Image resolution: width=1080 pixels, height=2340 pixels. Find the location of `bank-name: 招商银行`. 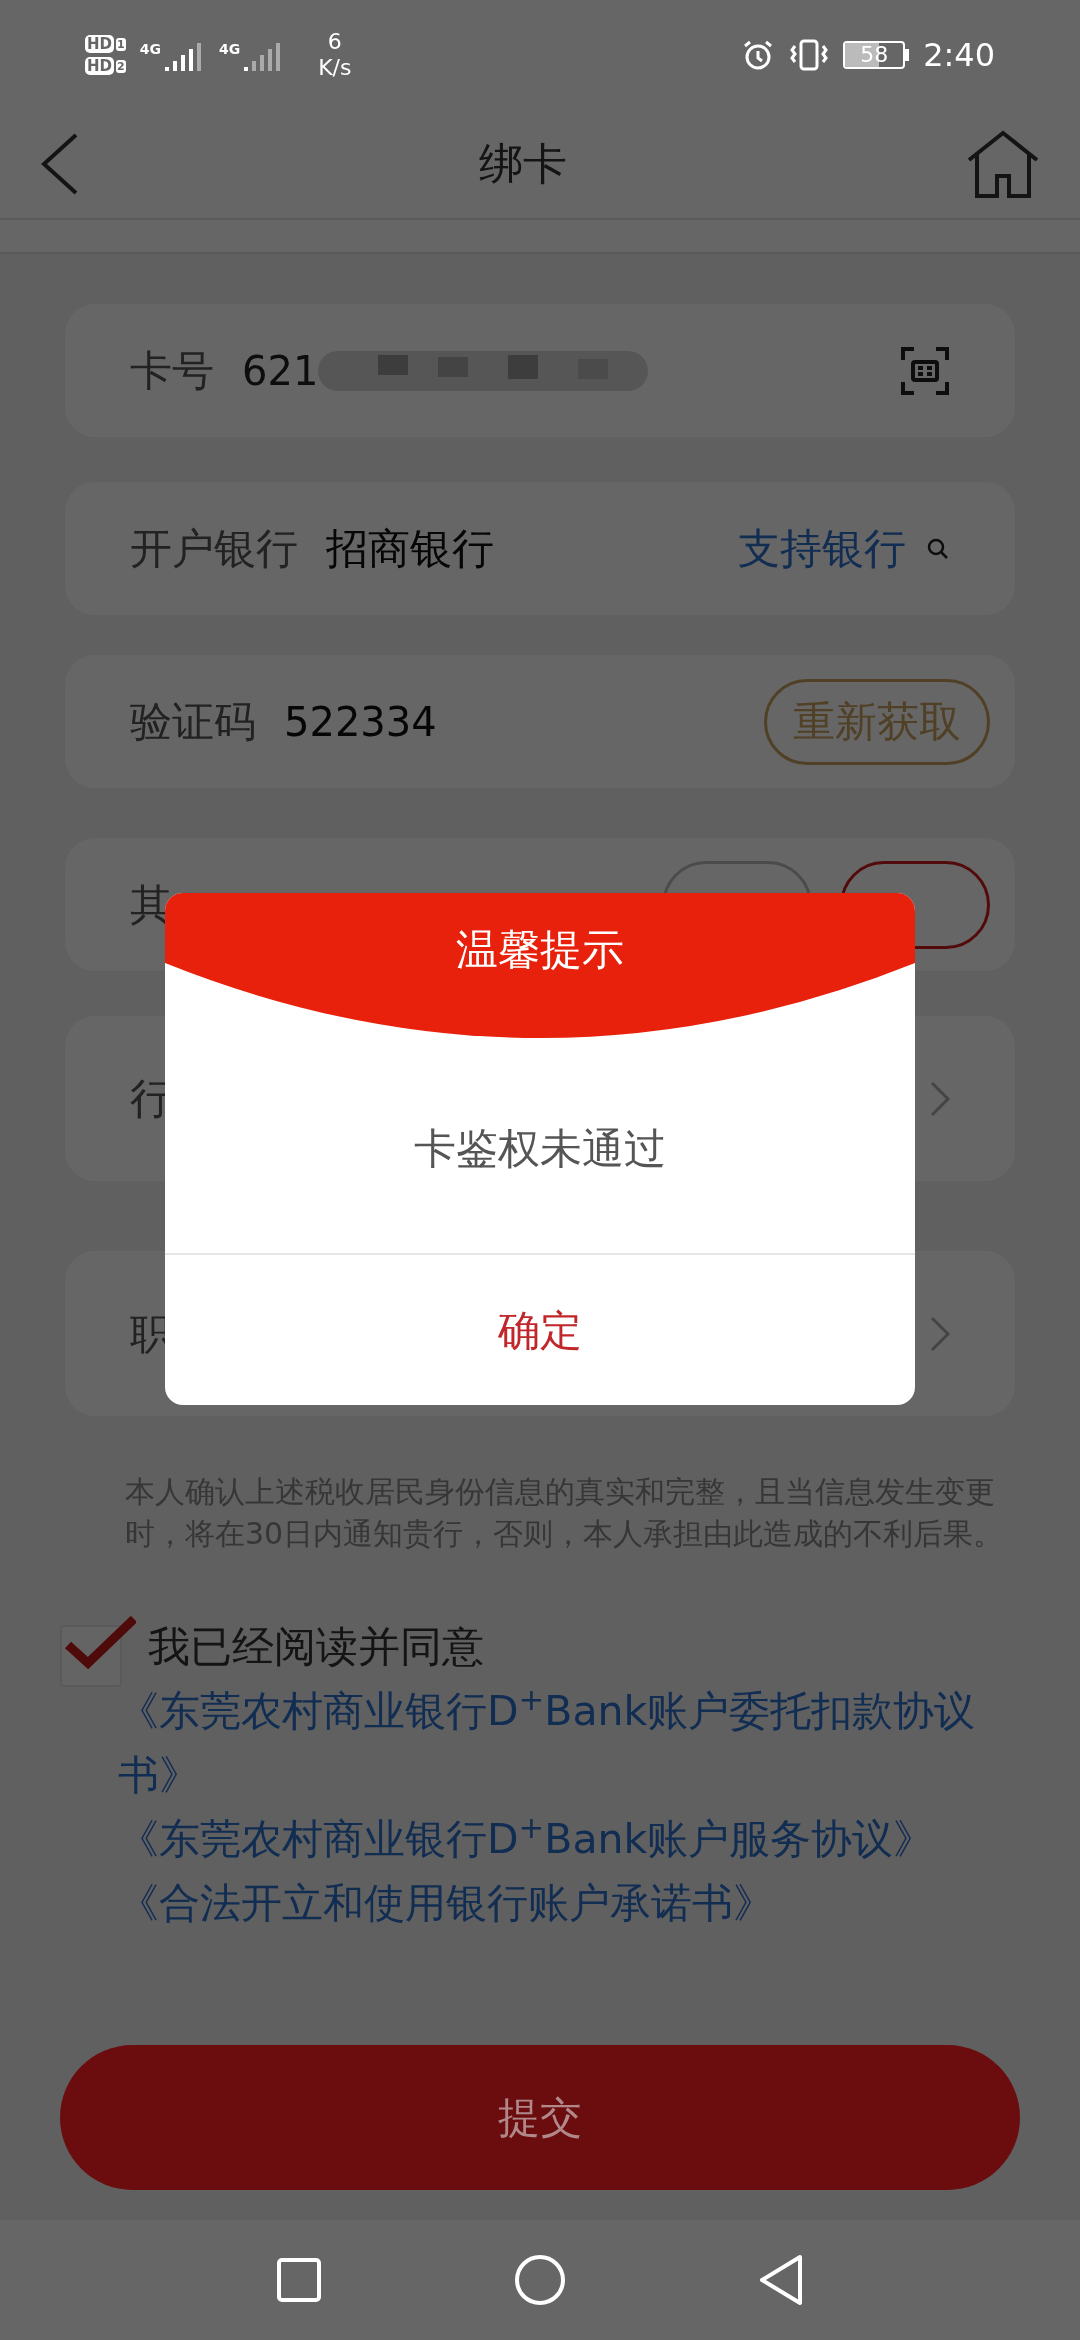

bank-name: 招商银行 is located at coordinates (410, 549).